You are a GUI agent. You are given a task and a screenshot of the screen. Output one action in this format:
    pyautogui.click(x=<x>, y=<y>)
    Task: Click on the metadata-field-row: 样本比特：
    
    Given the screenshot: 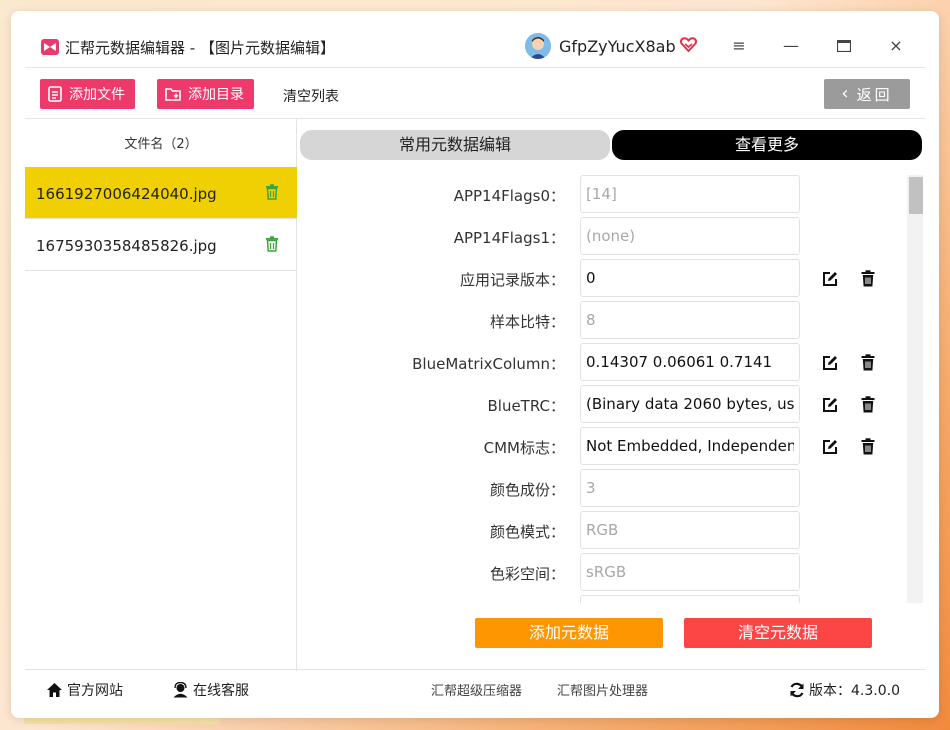 What is the action you would take?
    pyautogui.click(x=604, y=320)
    